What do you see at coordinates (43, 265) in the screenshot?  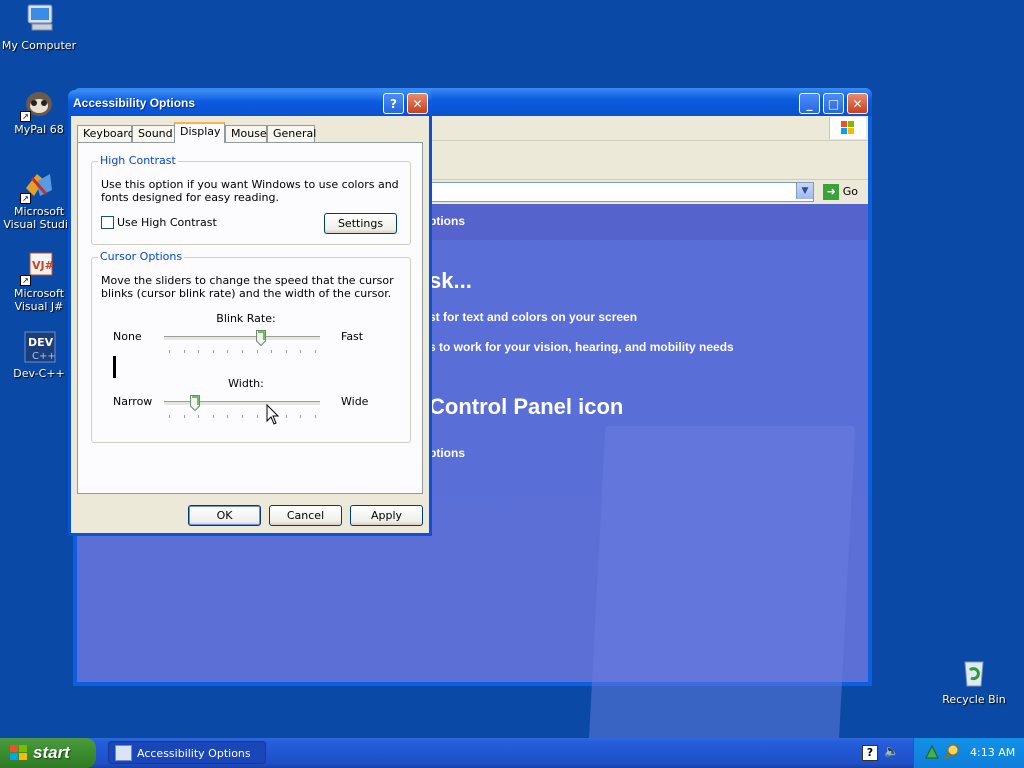 I see `svg-text: VJ#` at bounding box center [43, 265].